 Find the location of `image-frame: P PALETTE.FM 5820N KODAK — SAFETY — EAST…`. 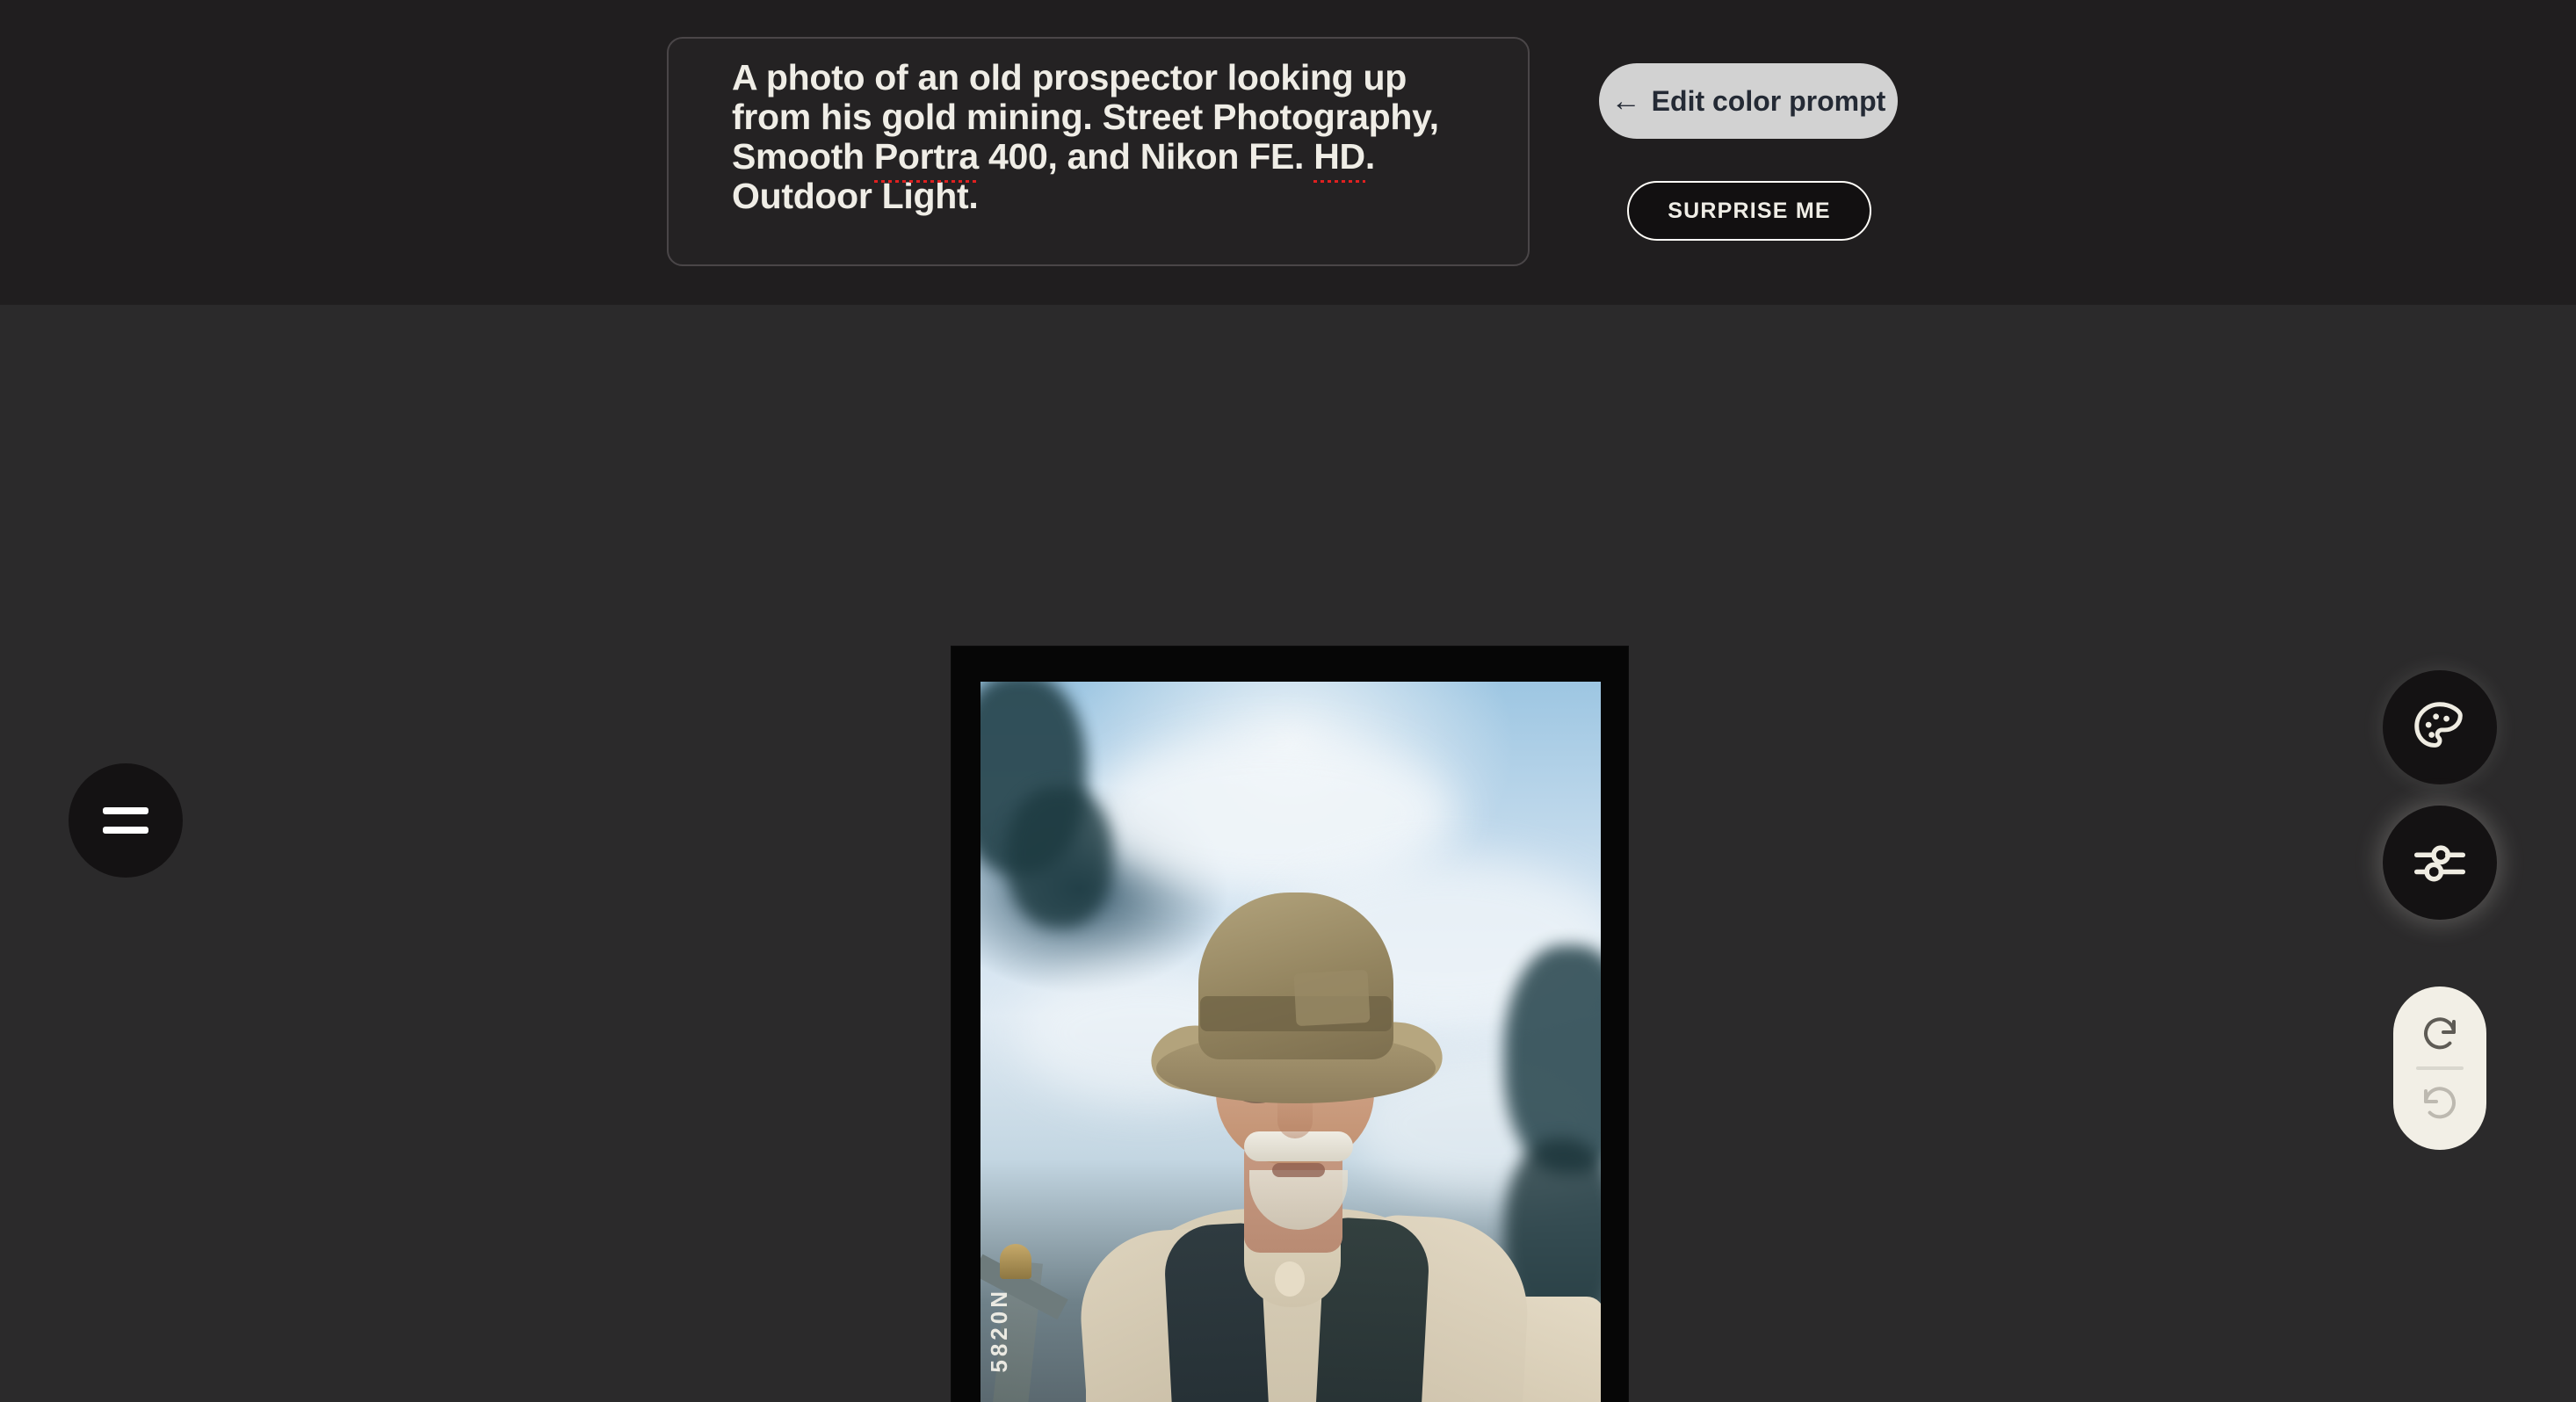

image-frame: P PALETTE.FM 5820N KODAK — SAFETY — EAST… is located at coordinates (1290, 1024).